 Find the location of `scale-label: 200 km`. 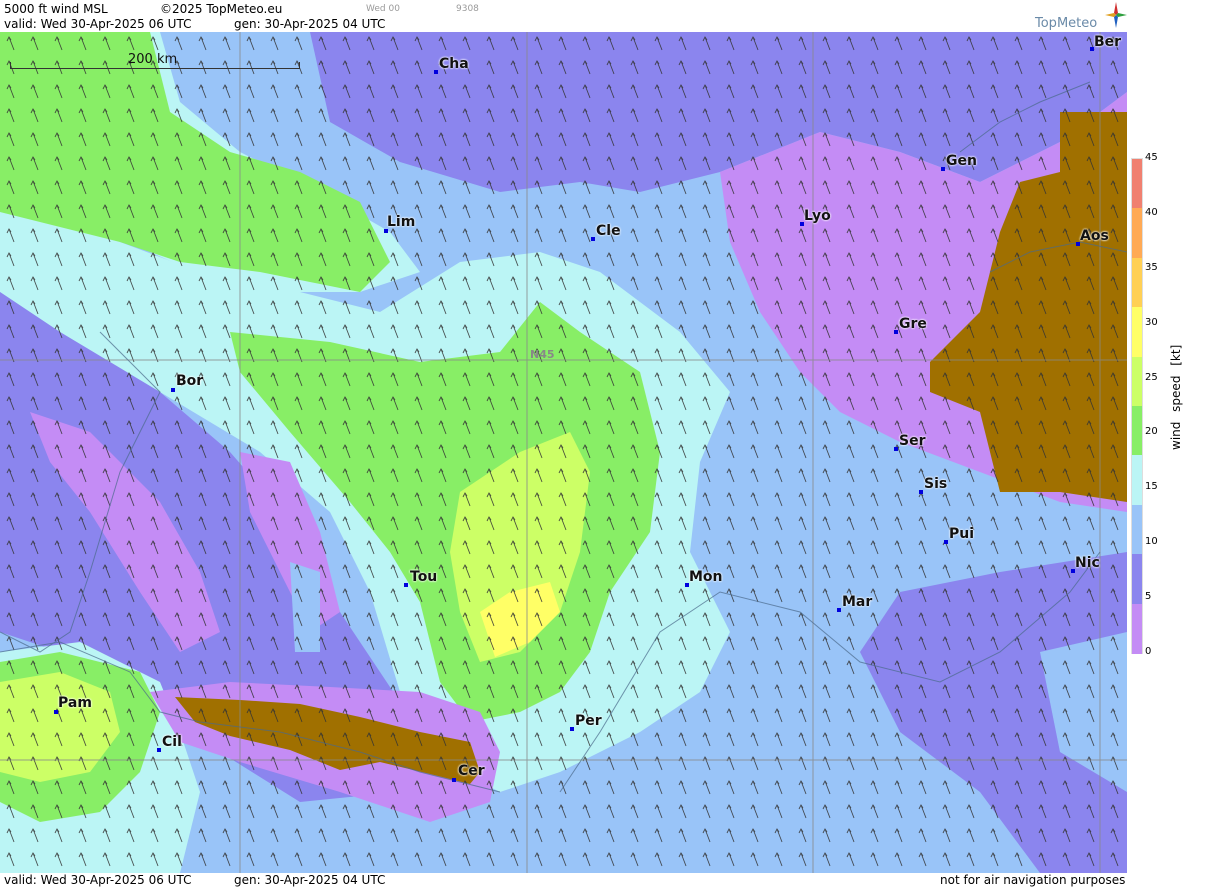

scale-label: 200 km is located at coordinates (153, 59).